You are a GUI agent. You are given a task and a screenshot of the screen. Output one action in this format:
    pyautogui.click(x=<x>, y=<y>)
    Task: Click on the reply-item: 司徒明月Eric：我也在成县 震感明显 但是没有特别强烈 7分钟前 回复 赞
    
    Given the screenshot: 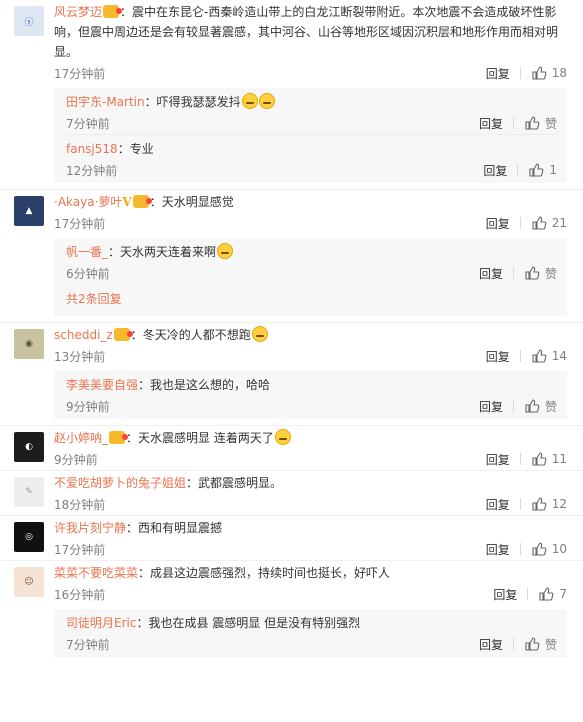 What is the action you would take?
    pyautogui.click(x=311, y=632)
    